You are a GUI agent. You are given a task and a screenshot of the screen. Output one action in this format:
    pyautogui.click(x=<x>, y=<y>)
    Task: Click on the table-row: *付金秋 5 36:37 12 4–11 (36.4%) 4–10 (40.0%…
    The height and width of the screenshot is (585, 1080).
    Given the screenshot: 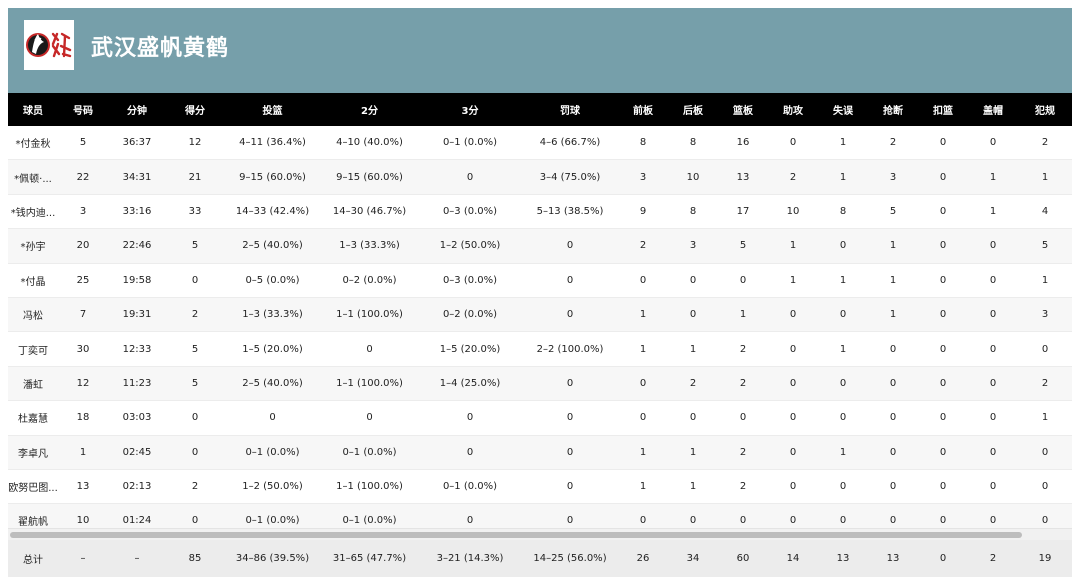 What is the action you would take?
    pyautogui.click(x=540, y=143)
    